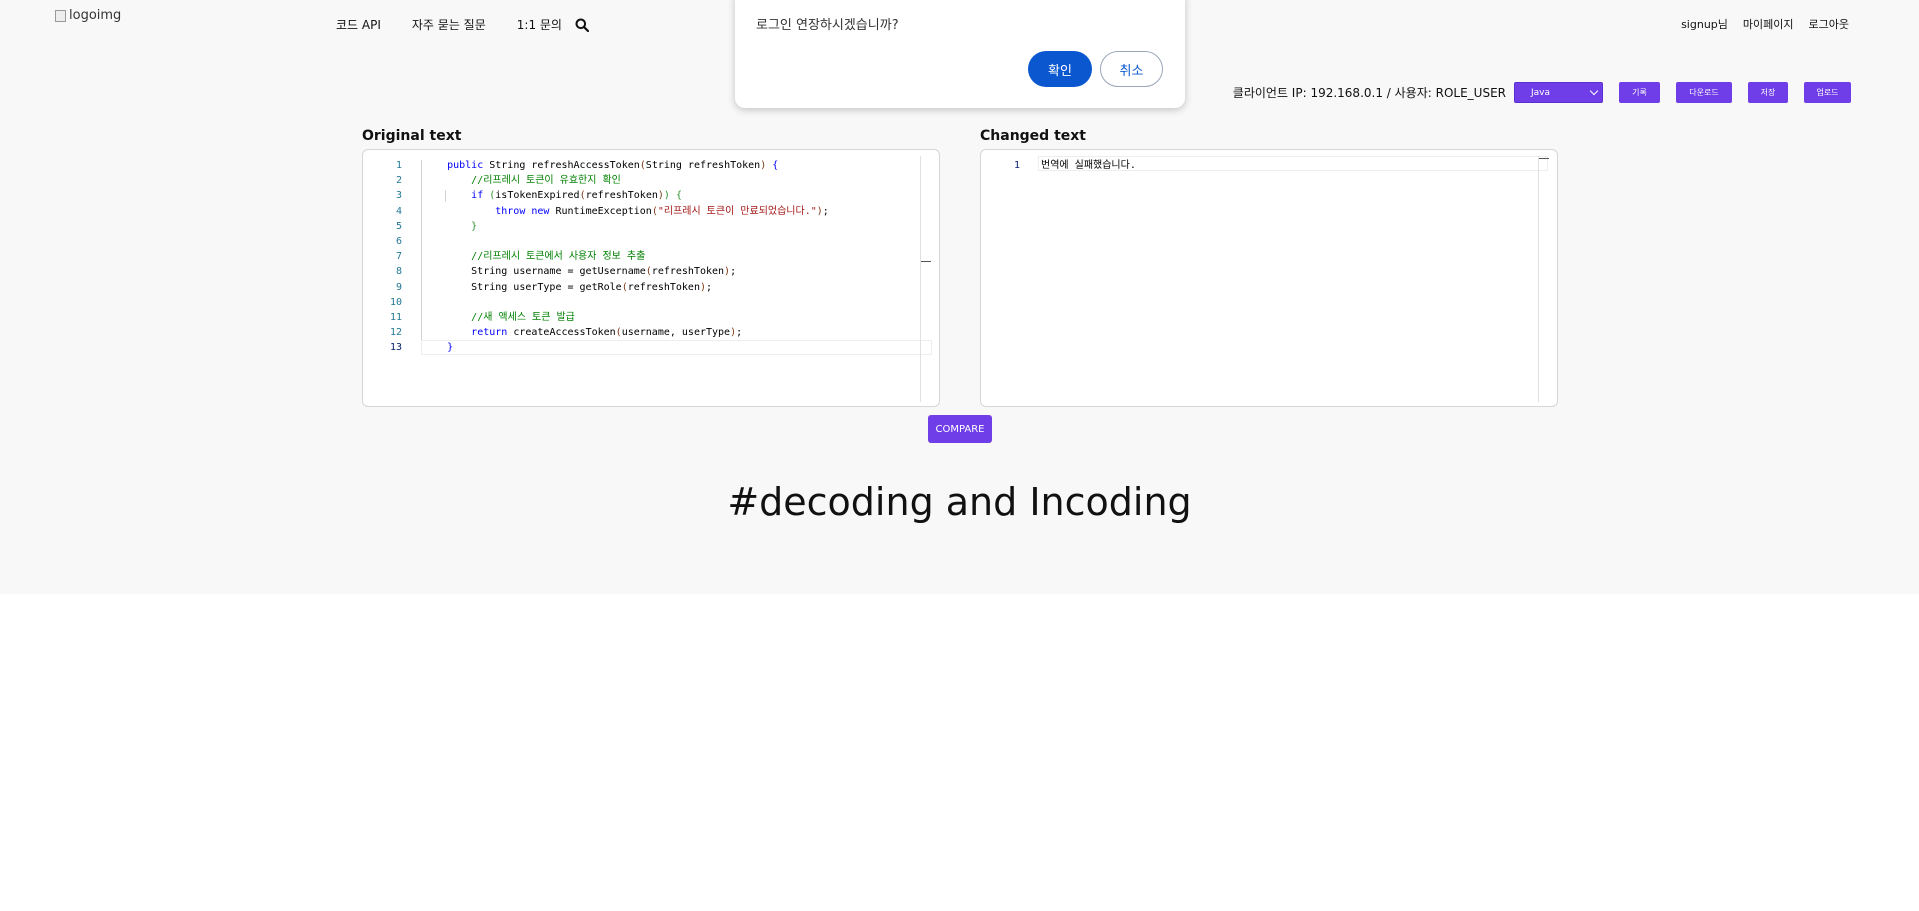 The width and height of the screenshot is (1919, 911). Describe the element at coordinates (651, 226) in the screenshot. I see `code-line: 5 }` at that location.